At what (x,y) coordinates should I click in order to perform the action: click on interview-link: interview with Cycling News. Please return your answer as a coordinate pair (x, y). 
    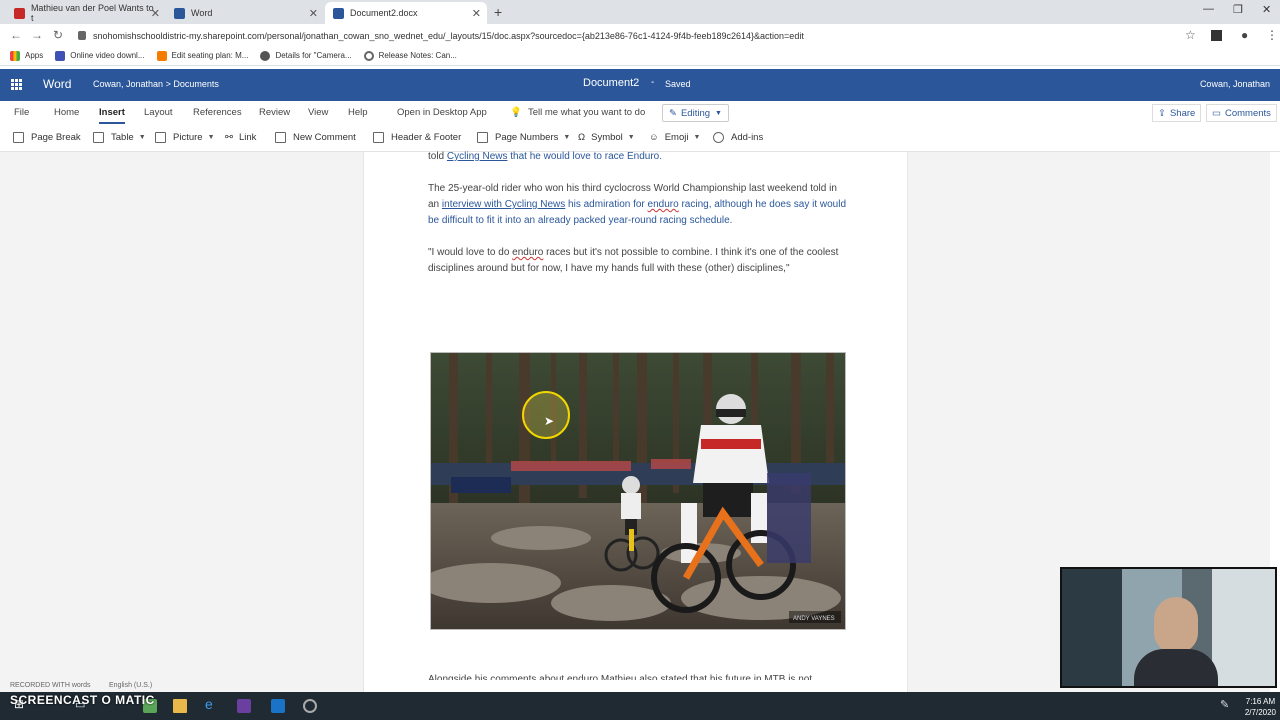
    Looking at the image, I should click on (503, 204).